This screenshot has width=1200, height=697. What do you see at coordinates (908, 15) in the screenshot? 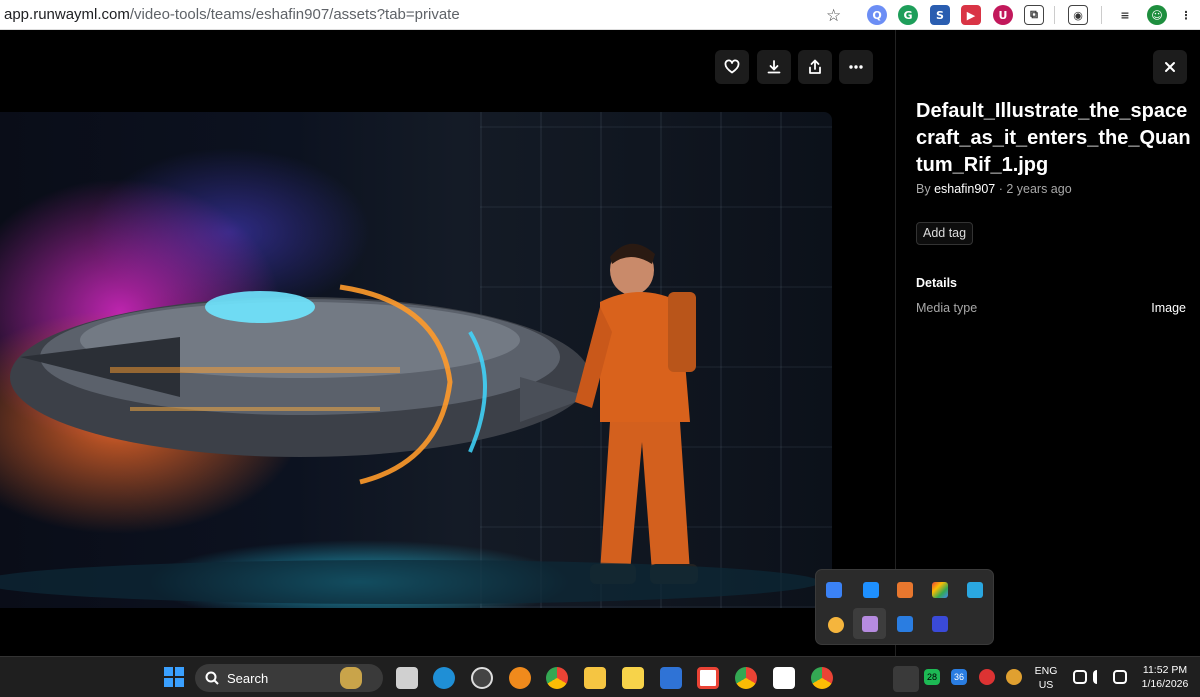
I see `extension-grammar-icon: G` at bounding box center [908, 15].